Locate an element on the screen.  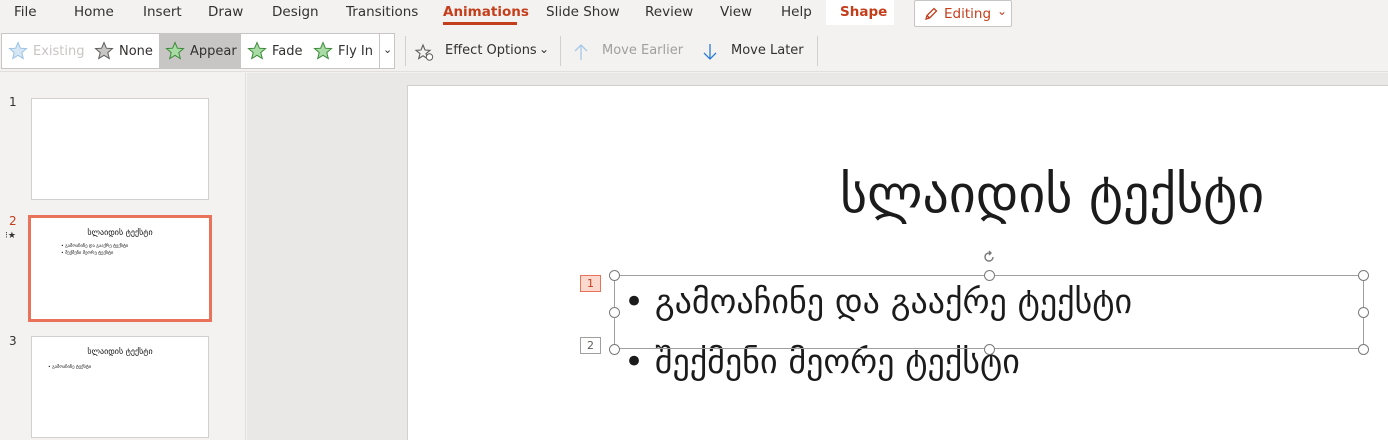
fly-in-label: Fly In is located at coordinates (355, 51).